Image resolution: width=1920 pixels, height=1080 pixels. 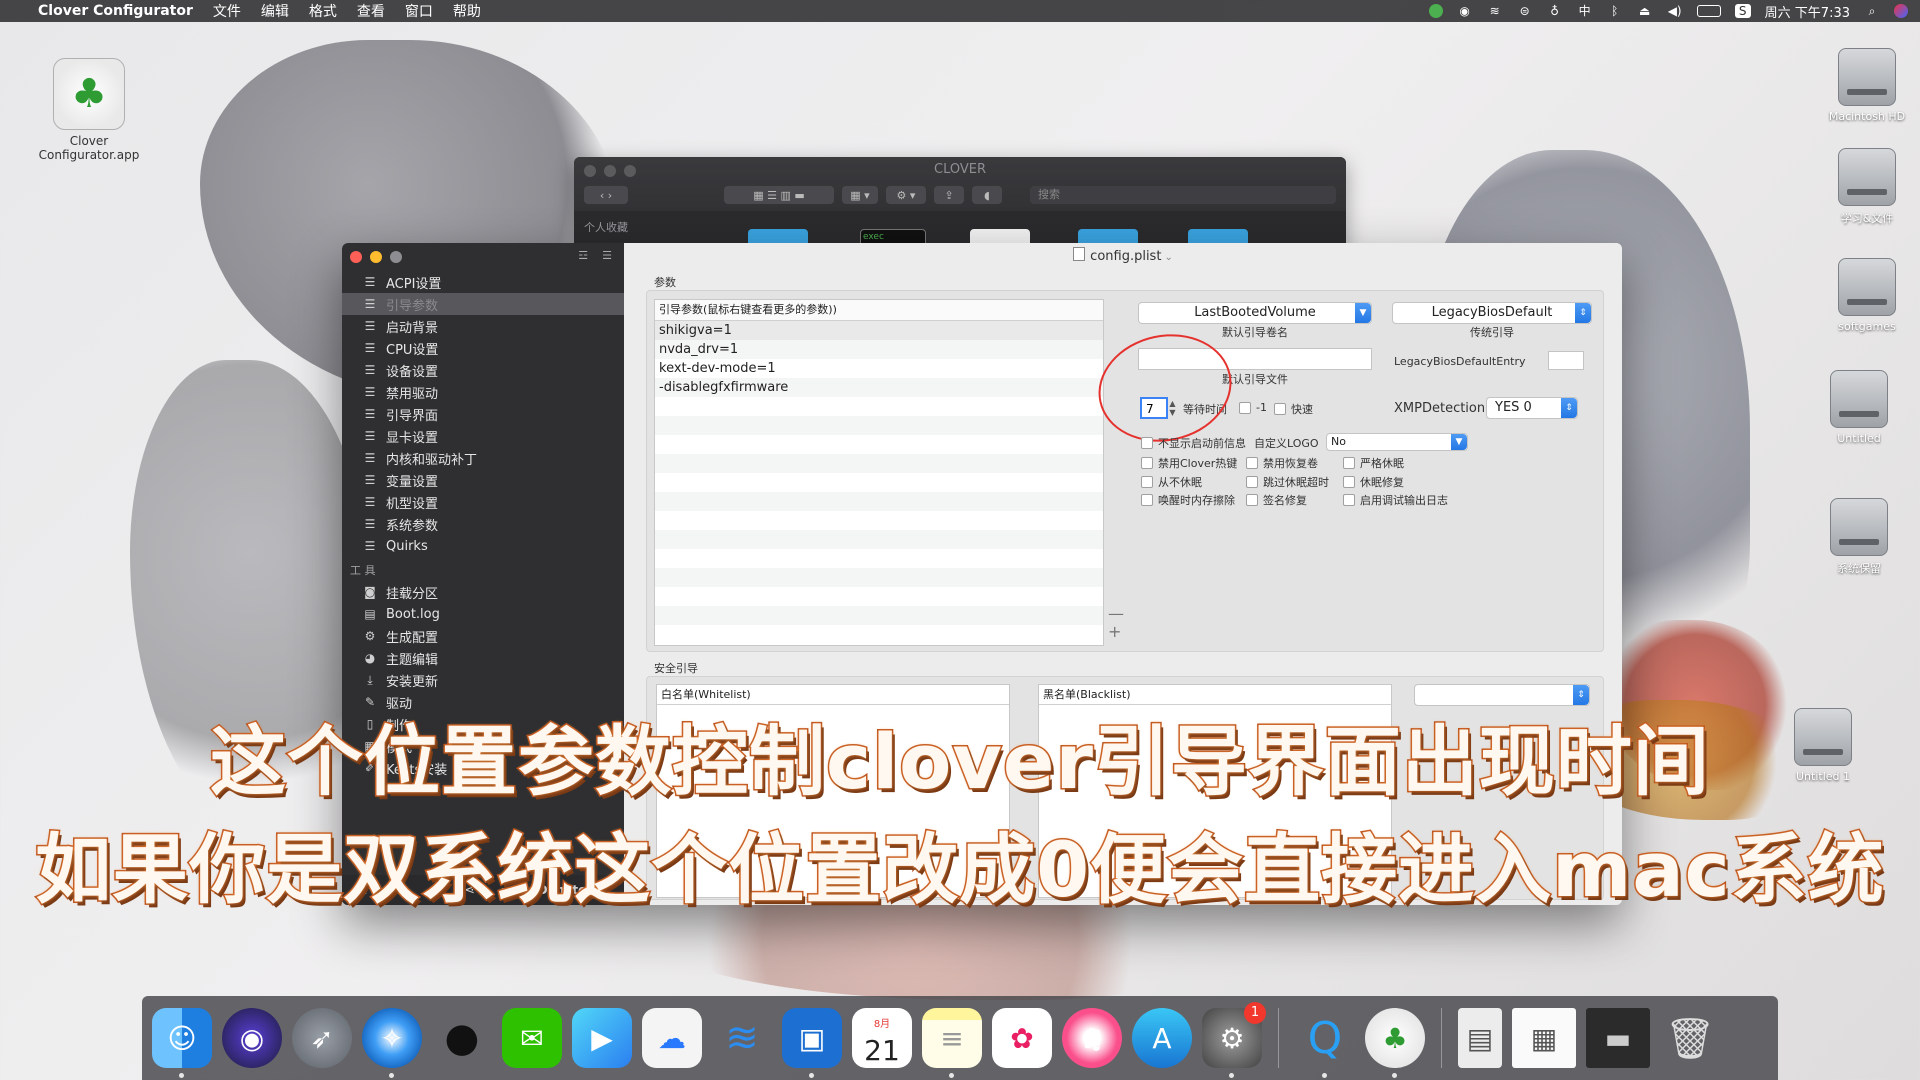 What do you see at coordinates (483, 658) in the screenshot?
I see `tool-theme-editor: ◕ 主题编辑` at bounding box center [483, 658].